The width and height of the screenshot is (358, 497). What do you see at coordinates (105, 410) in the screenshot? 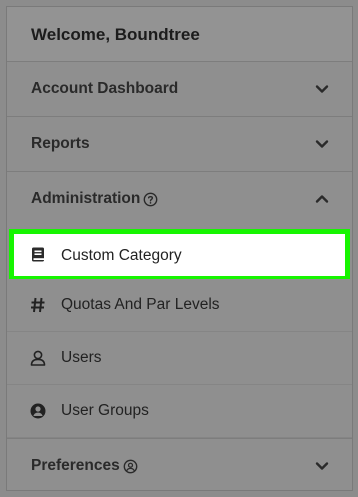
I see `menu-item-label: User Groups` at bounding box center [105, 410].